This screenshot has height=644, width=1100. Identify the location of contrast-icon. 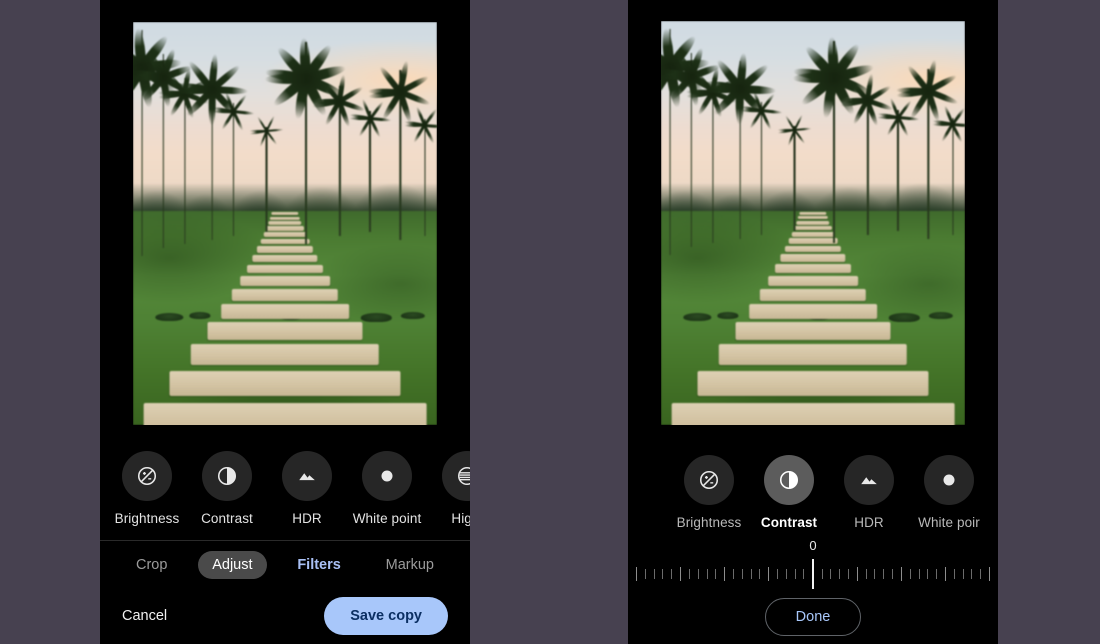
(789, 480).